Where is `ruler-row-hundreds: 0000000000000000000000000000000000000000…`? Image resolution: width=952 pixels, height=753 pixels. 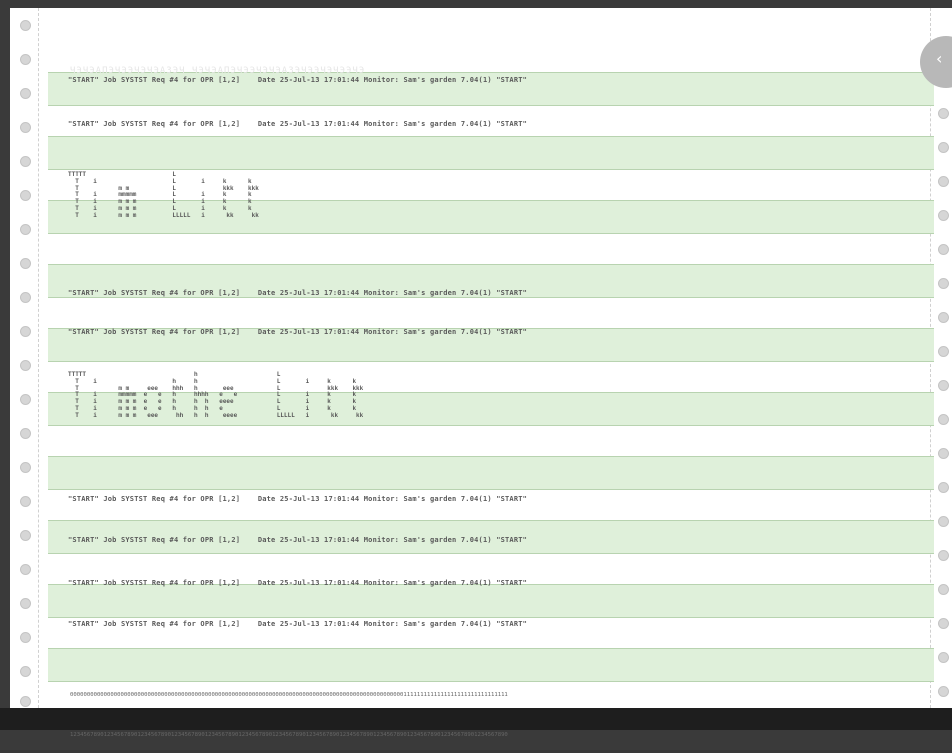 ruler-row-hundreds: 0000000000000000000000000000000000000000… is located at coordinates (289, 694).